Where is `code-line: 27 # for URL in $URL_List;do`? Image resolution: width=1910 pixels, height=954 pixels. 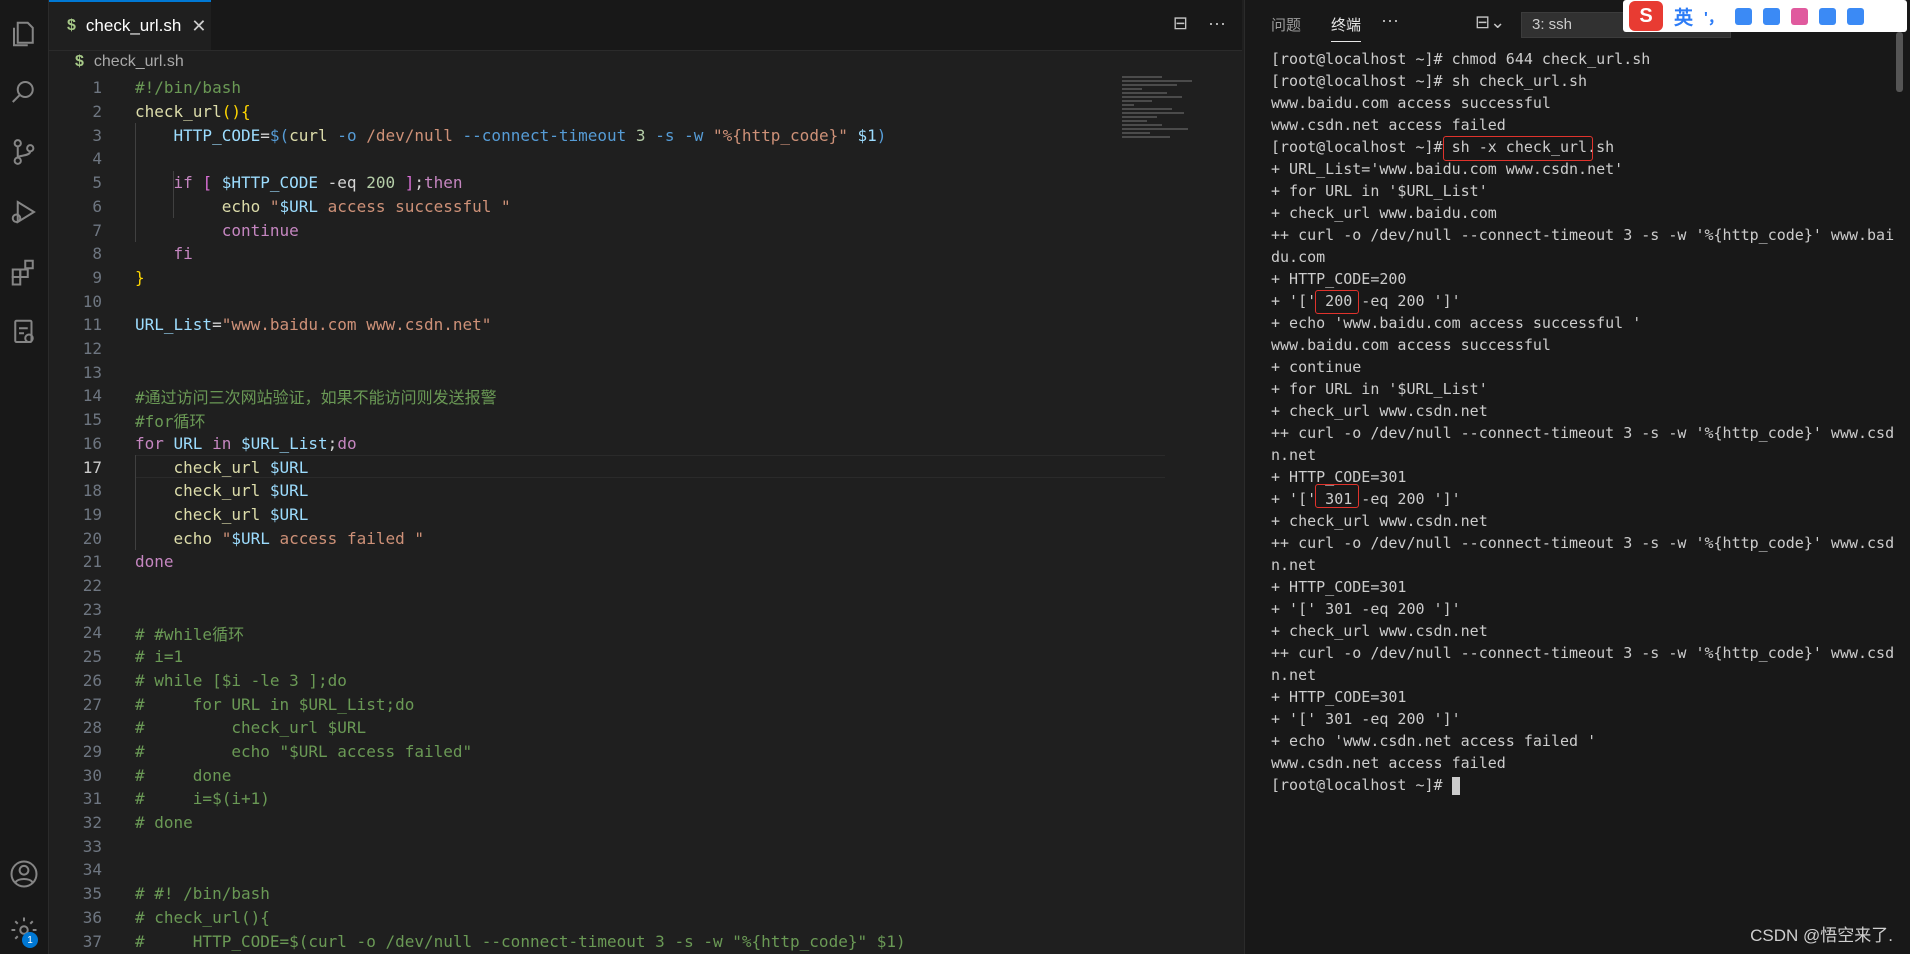 code-line: 27 # for URL in $URL_List;do is located at coordinates (581, 704).